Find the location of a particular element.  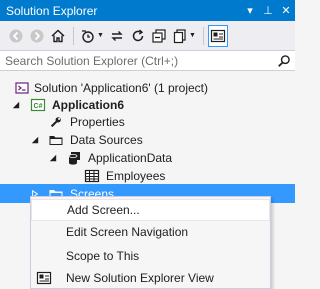

home-icon is located at coordinates (58, 36).